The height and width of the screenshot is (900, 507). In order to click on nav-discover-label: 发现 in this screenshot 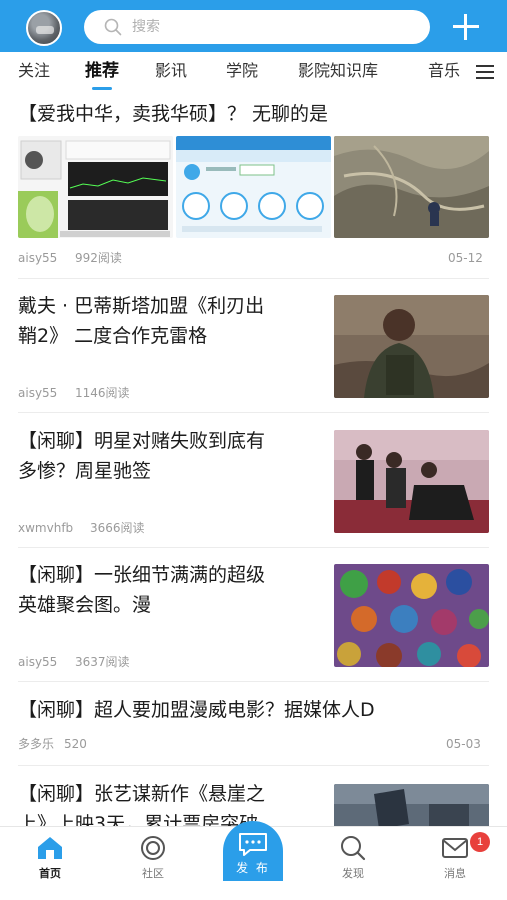, I will do `click(353, 873)`.